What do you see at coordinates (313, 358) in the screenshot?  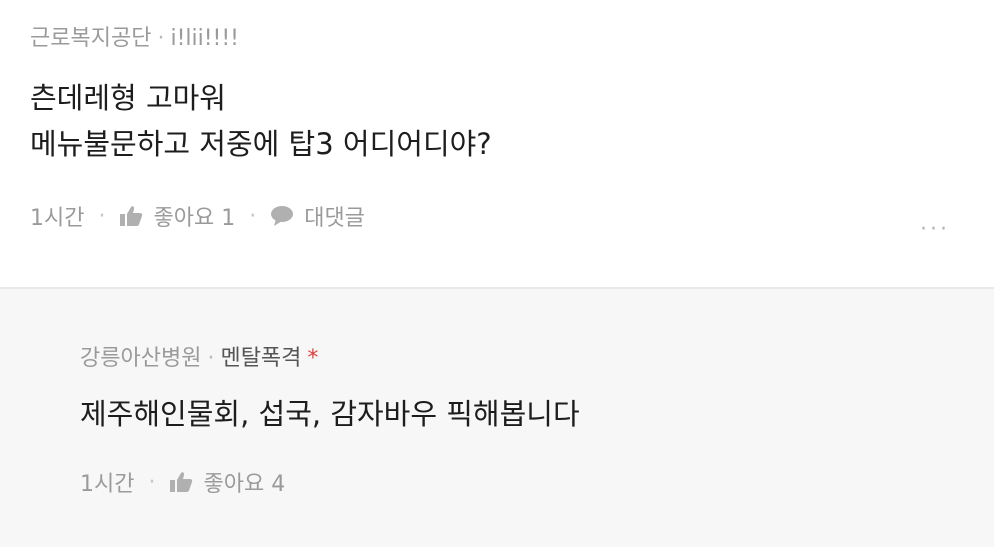 I see `author-badge: *` at bounding box center [313, 358].